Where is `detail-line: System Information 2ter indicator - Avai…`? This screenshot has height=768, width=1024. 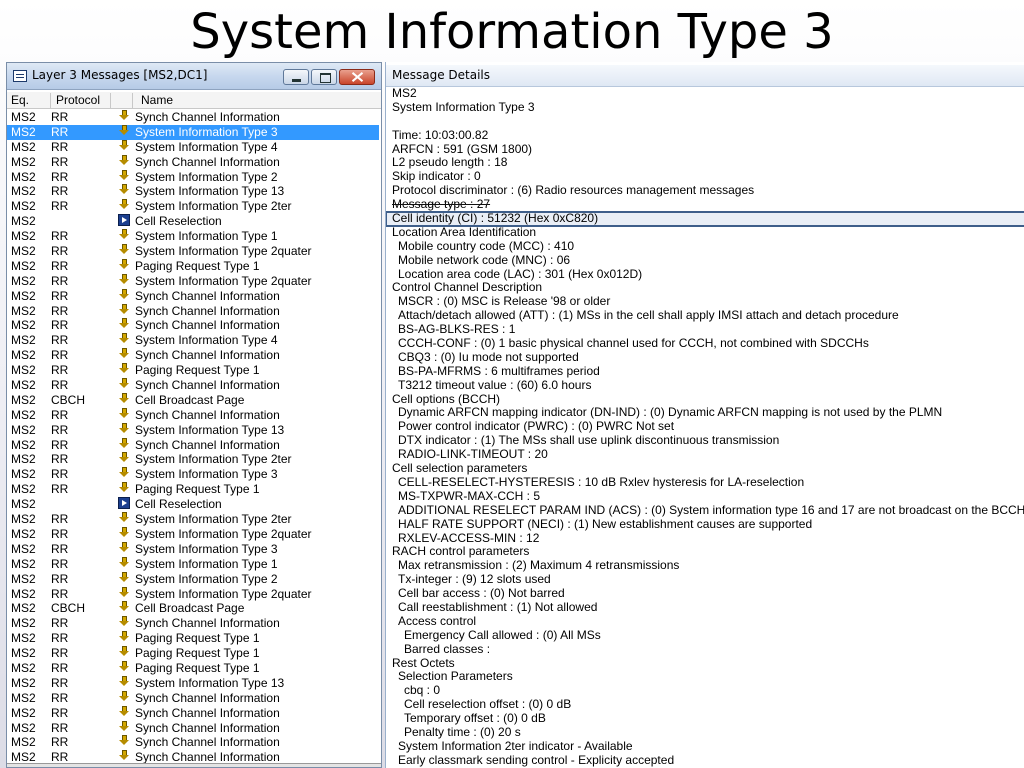
detail-line: System Information 2ter indicator - Avai… is located at coordinates (705, 746).